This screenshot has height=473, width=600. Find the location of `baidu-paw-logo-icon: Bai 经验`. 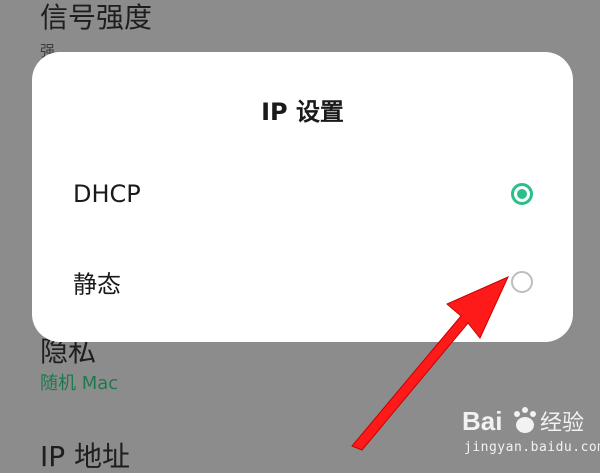

baidu-paw-logo-icon: Bai 经验 is located at coordinates (523, 421).